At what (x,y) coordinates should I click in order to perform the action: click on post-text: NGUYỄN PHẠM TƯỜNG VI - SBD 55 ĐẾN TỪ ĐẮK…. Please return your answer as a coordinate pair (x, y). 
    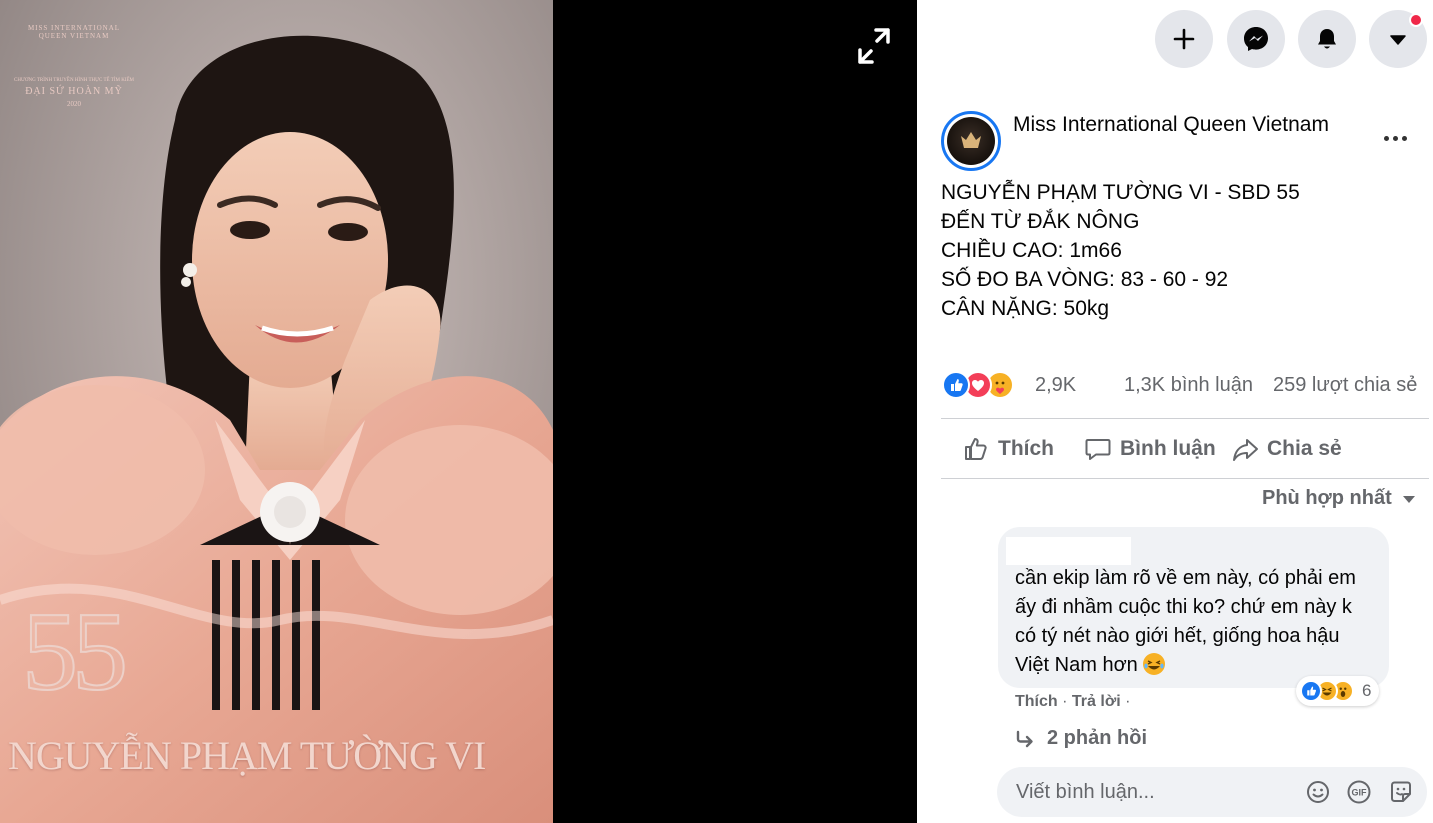
    Looking at the image, I should click on (1120, 250).